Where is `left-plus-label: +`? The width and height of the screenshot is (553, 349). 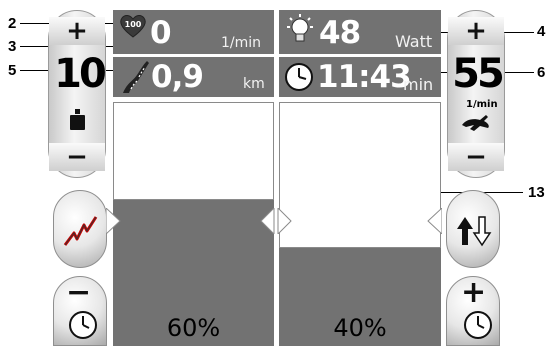
left-plus-label: + is located at coordinates (77, 31).